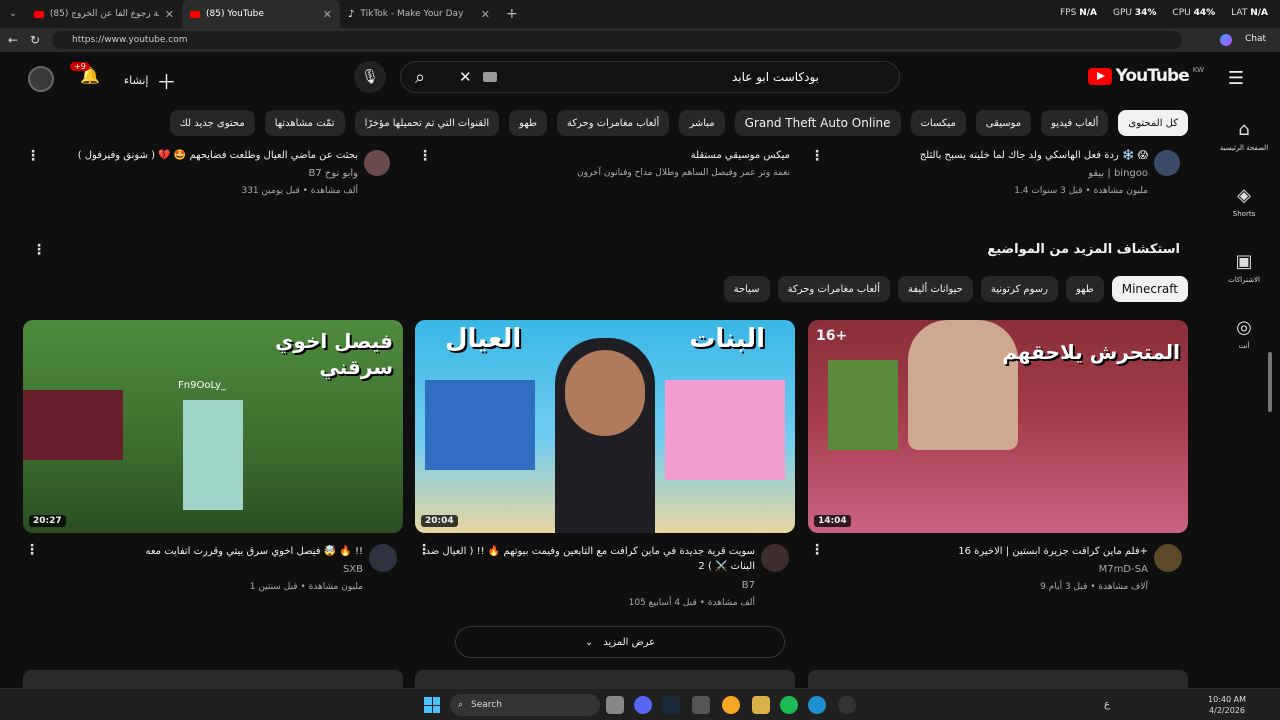 The height and width of the screenshot is (720, 1280). I want to click on tab-youtube: (85) YouTube ✕, so click(261, 14).